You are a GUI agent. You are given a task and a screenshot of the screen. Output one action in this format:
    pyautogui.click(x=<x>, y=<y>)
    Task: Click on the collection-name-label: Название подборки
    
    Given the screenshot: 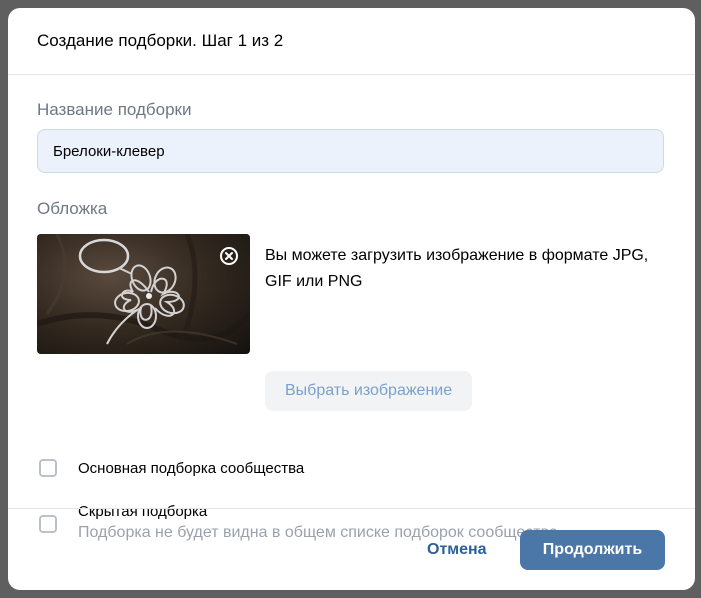 What is the action you would take?
    pyautogui.click(x=114, y=109)
    